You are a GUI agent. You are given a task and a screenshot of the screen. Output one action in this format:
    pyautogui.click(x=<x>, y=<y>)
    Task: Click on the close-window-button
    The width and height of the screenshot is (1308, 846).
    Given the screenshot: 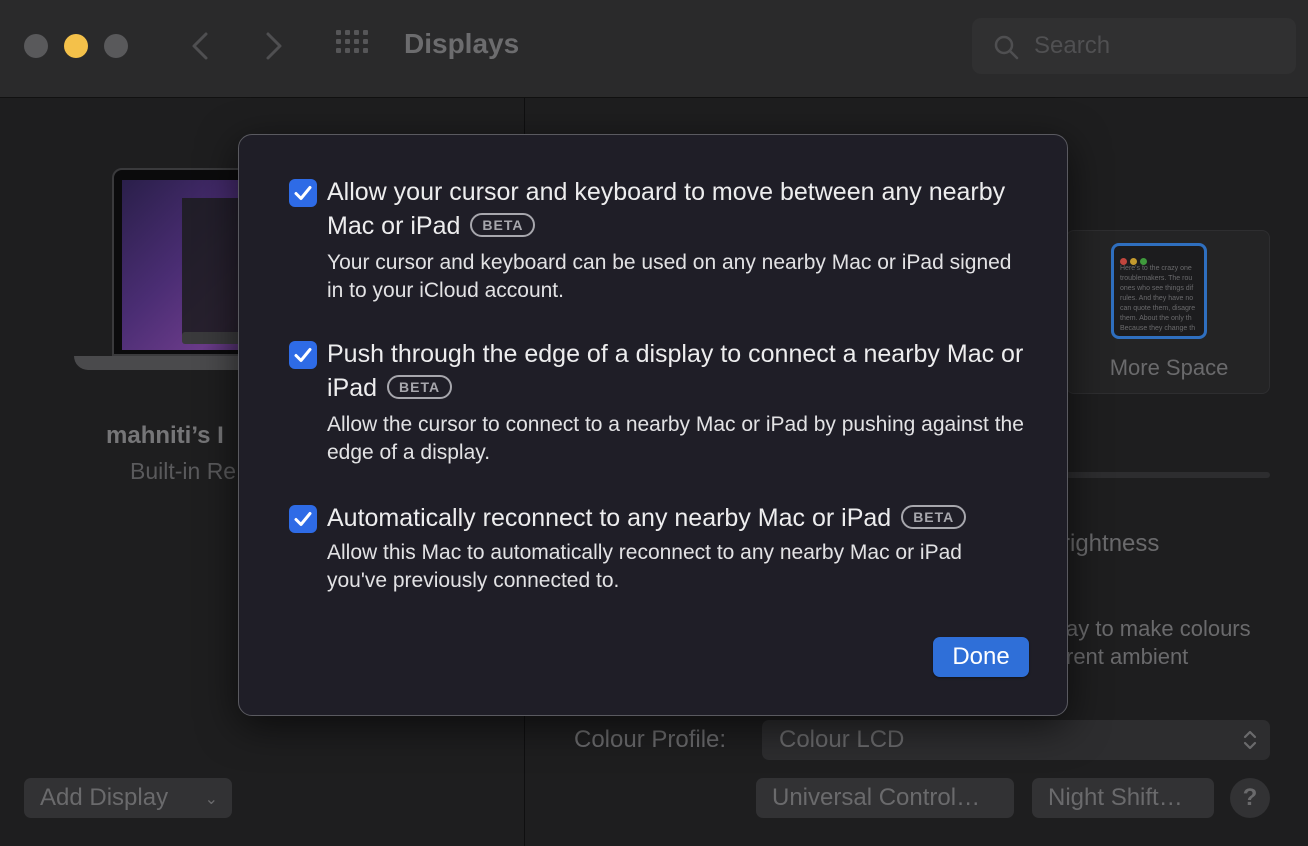 What is the action you would take?
    pyautogui.click(x=36, y=46)
    